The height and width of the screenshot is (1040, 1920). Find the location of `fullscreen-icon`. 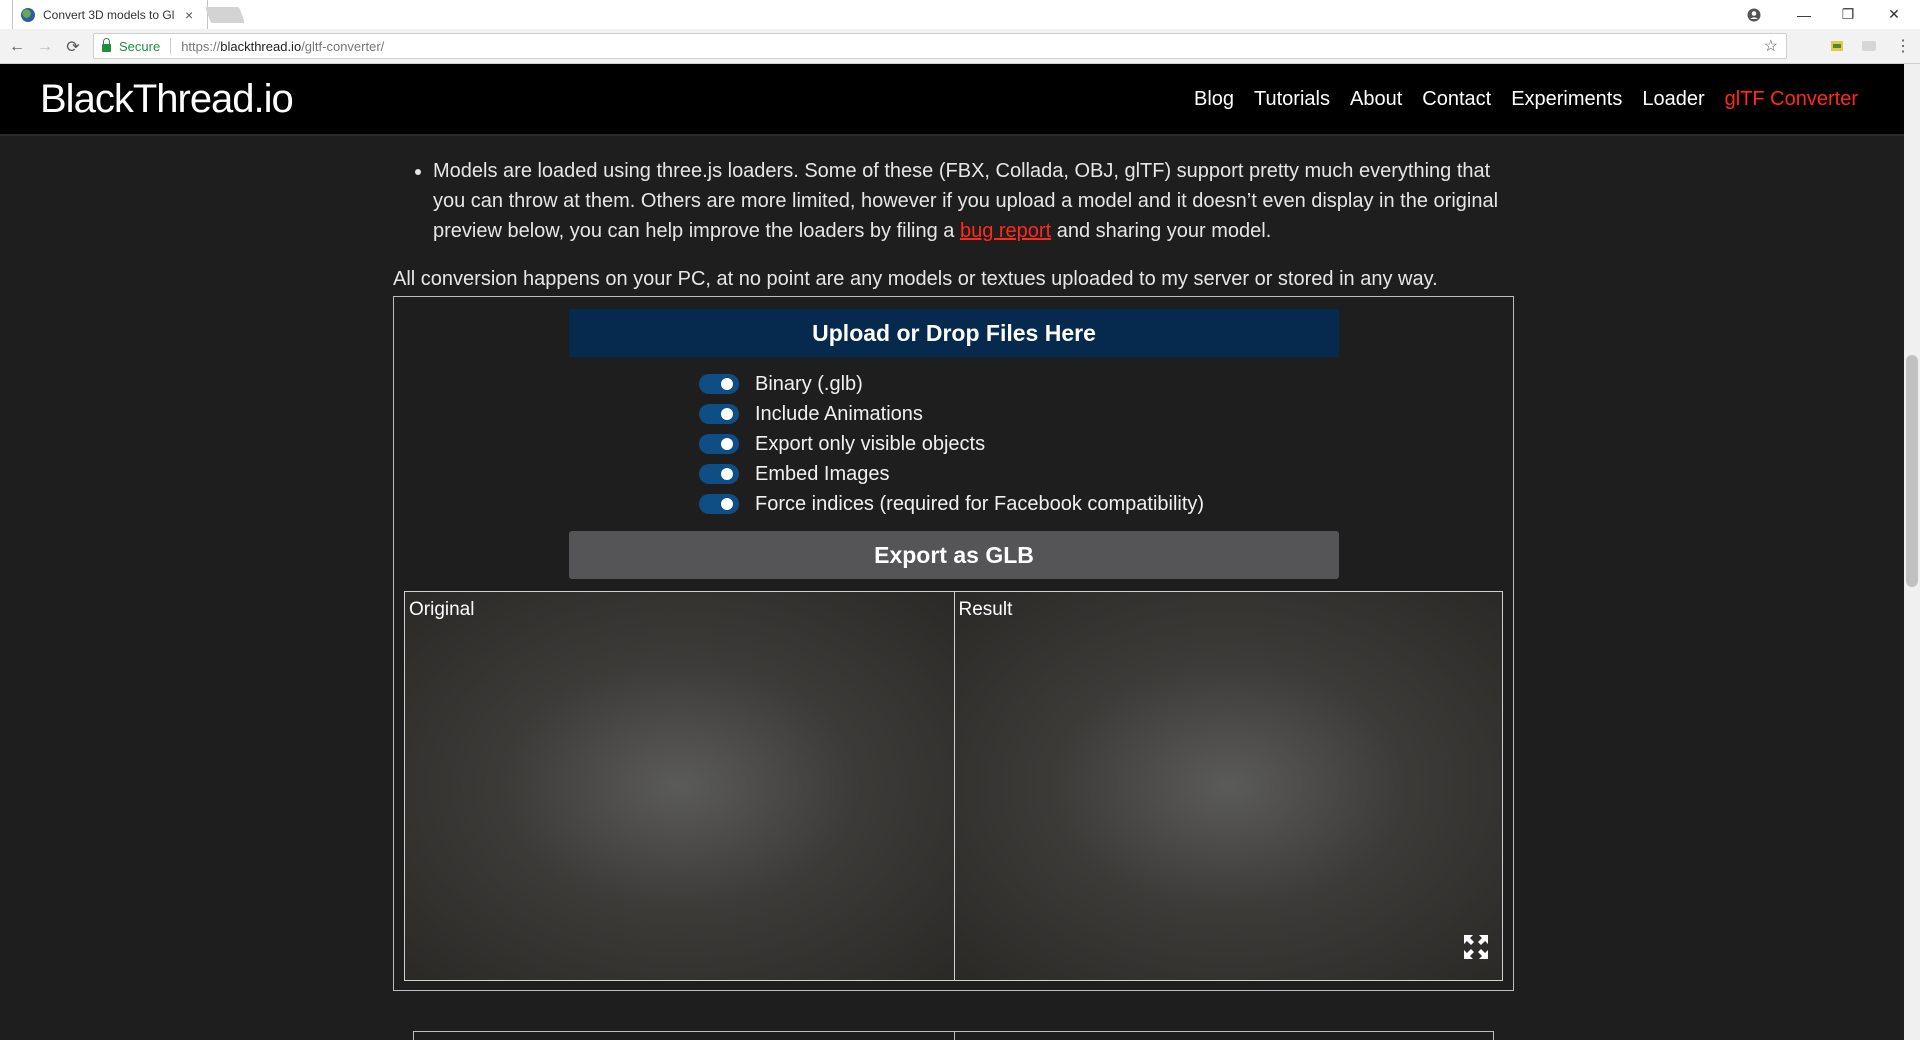

fullscreen-icon is located at coordinates (1476, 947).